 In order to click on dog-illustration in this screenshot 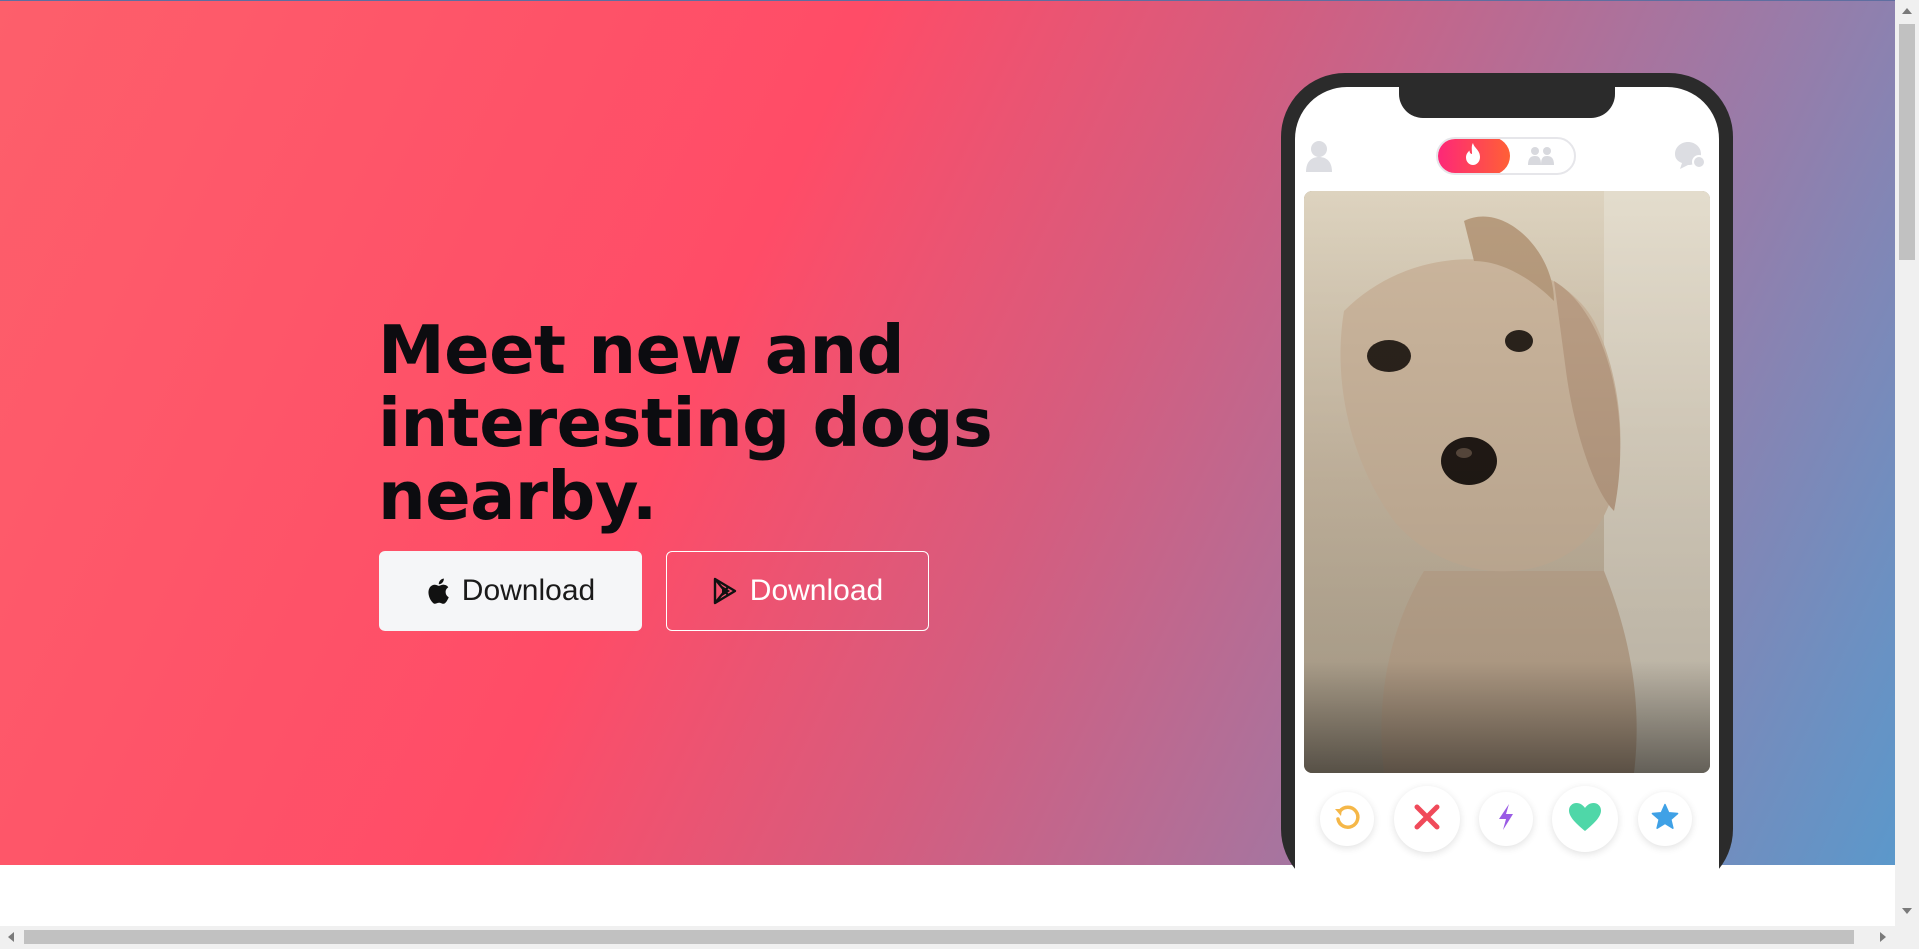, I will do `click(1507, 482)`.